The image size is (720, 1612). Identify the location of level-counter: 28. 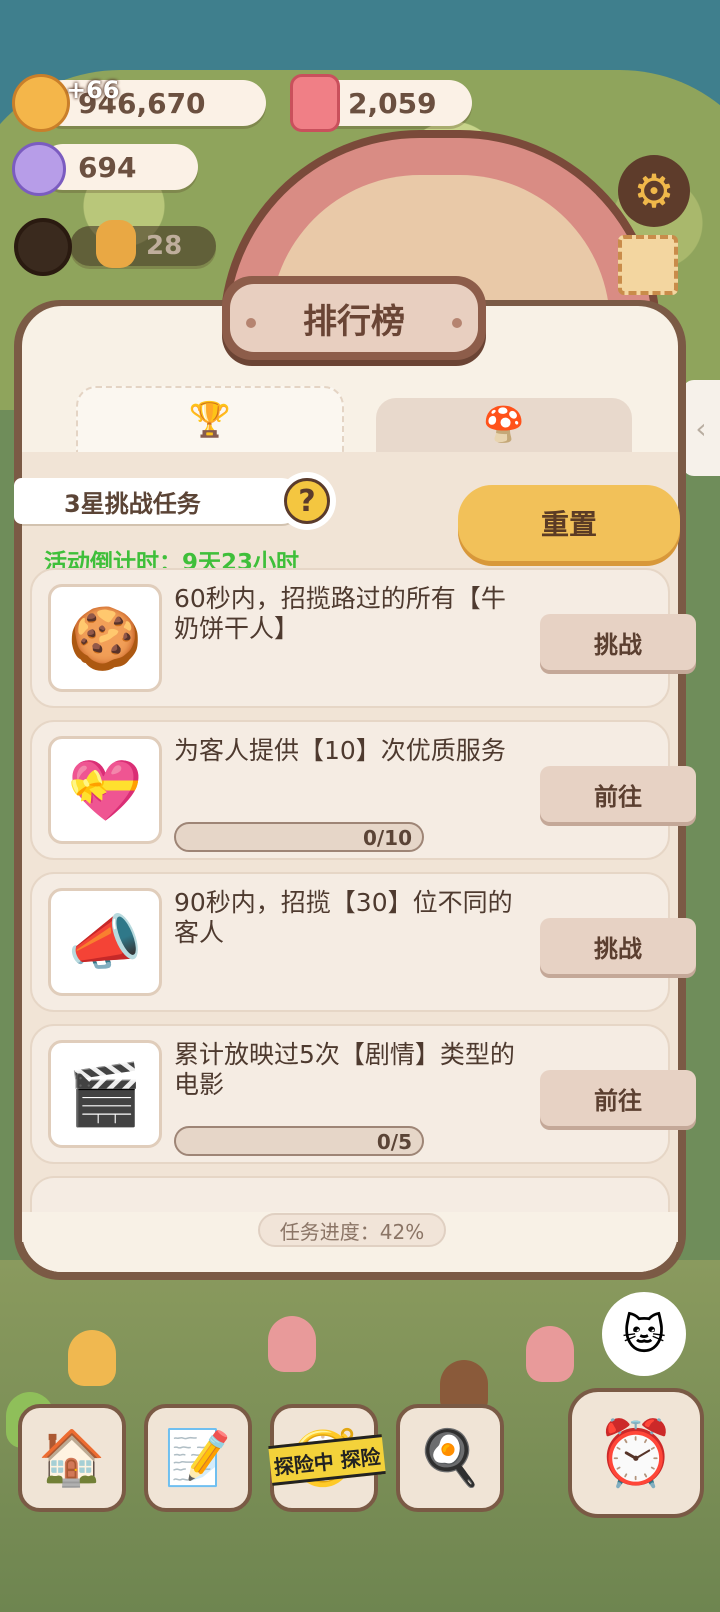
(143, 246).